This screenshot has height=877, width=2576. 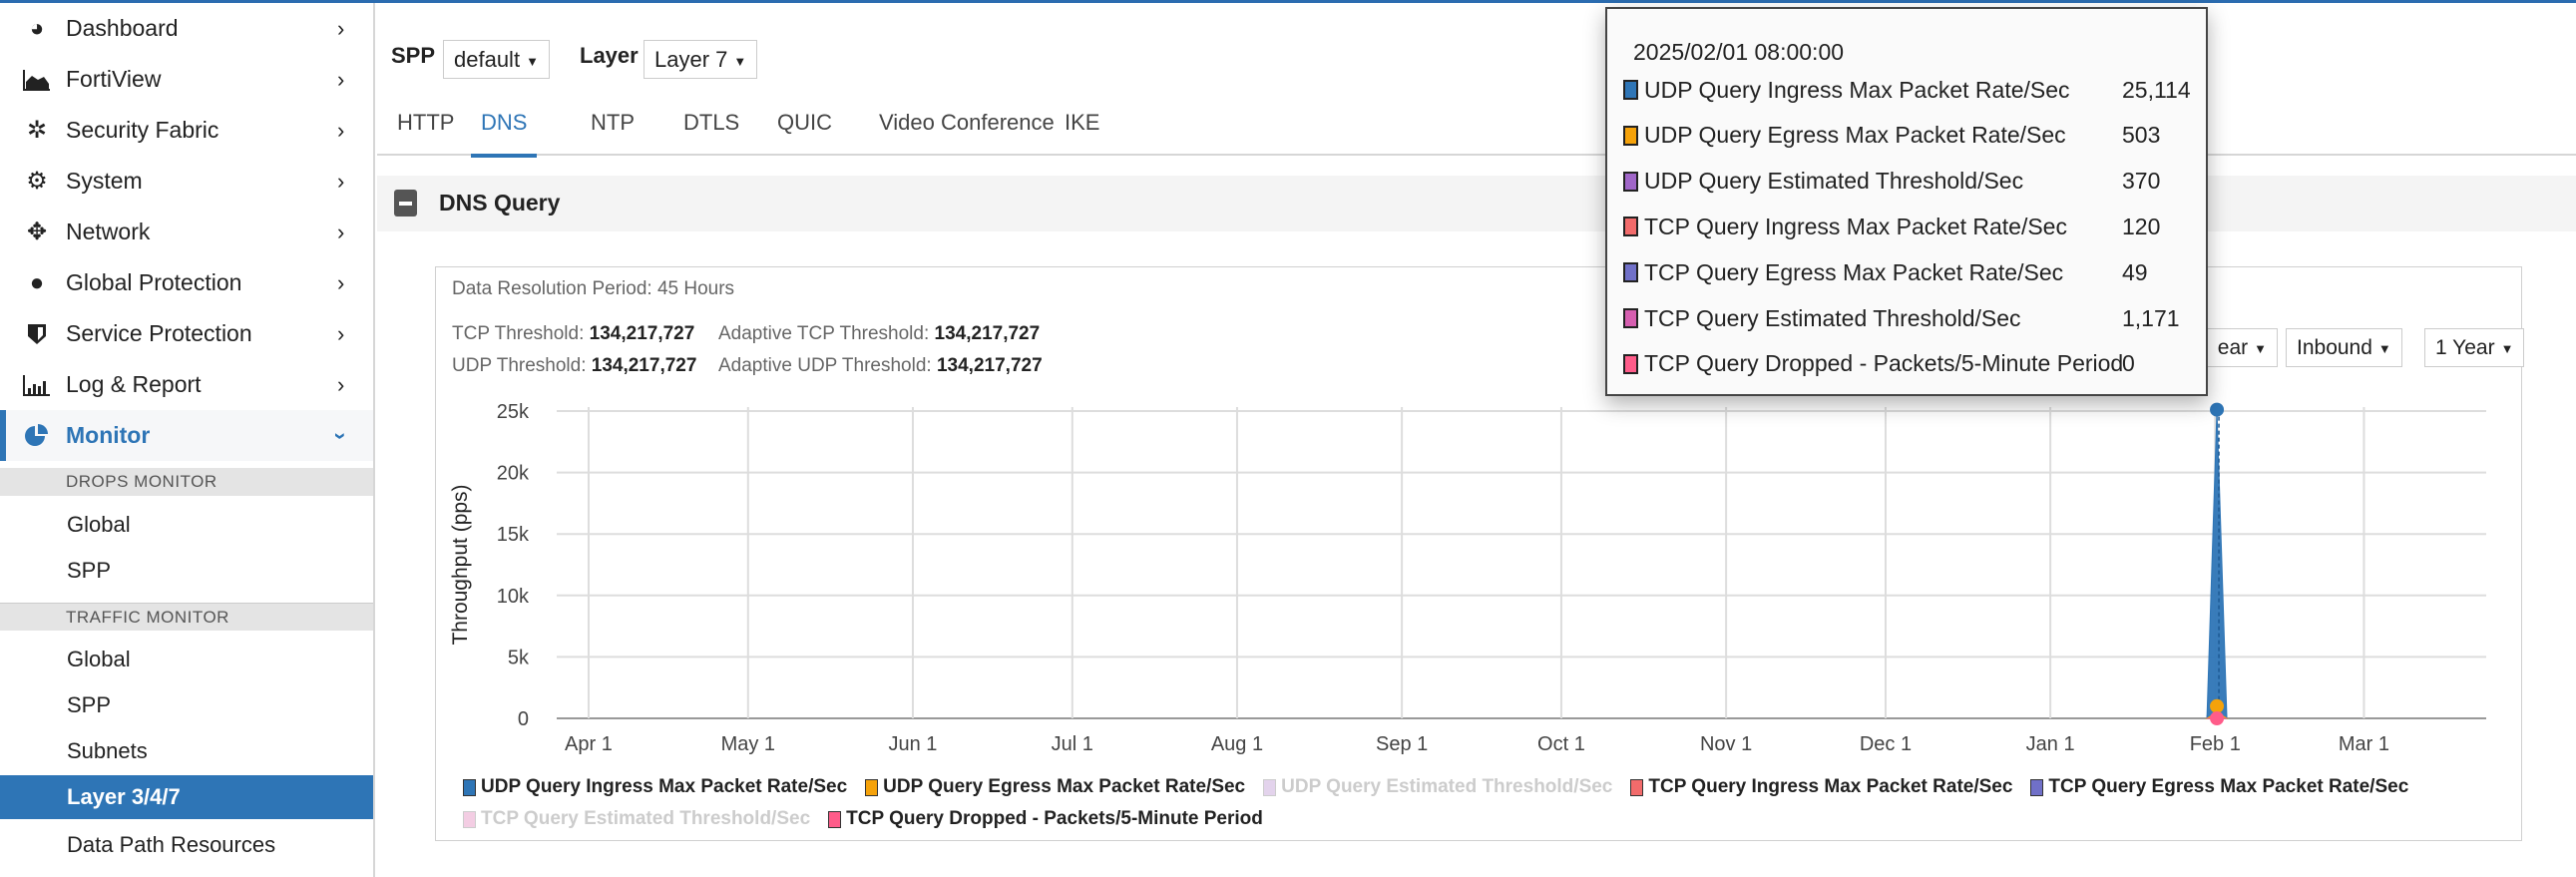 What do you see at coordinates (644, 365) in the screenshot?
I see `udp-threshold-value: 134,217,727` at bounding box center [644, 365].